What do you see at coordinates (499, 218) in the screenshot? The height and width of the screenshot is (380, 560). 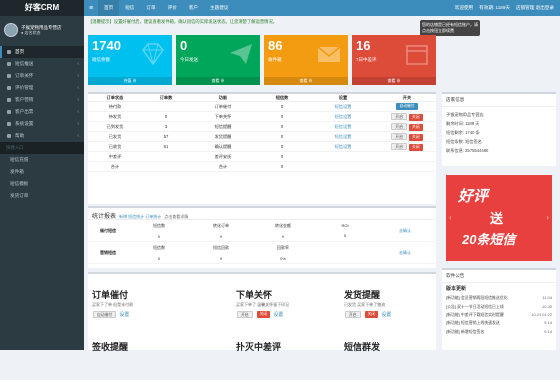 I see `promo-banner: ‹ 好评 送 20条短信 ›` at bounding box center [499, 218].